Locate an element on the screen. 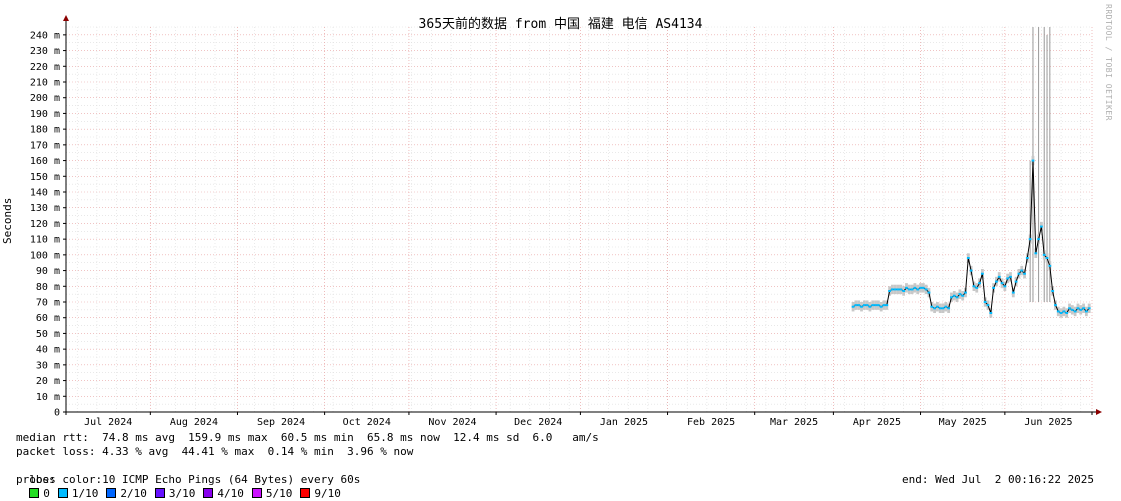  y-tick-label: 10 m is located at coordinates (48, 397).